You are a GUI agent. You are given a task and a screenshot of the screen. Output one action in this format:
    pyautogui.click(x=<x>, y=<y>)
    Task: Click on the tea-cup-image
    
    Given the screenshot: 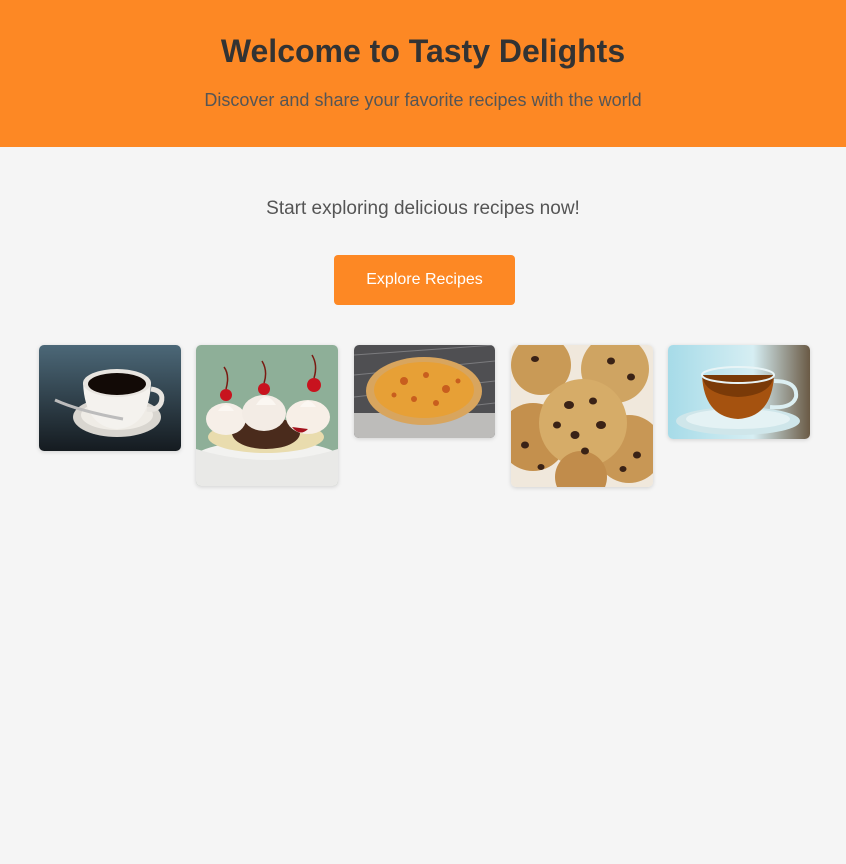 What is the action you would take?
    pyautogui.click(x=739, y=392)
    